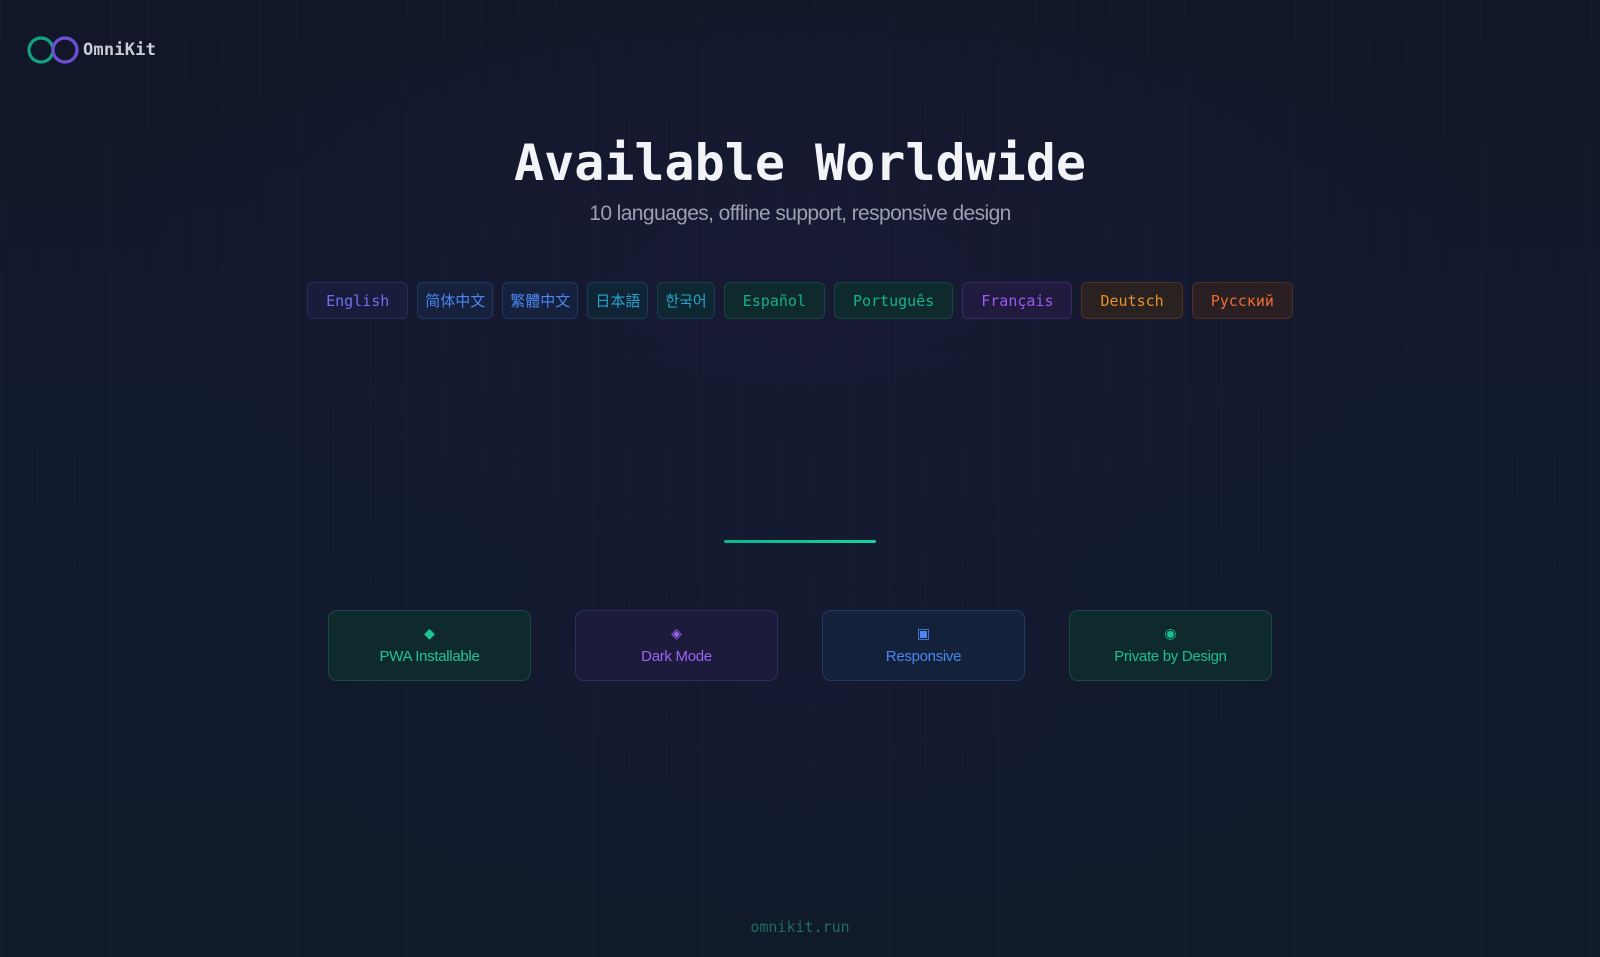 The height and width of the screenshot is (957, 1600). Describe the element at coordinates (923, 634) in the screenshot. I see `square-icon: ▣` at that location.